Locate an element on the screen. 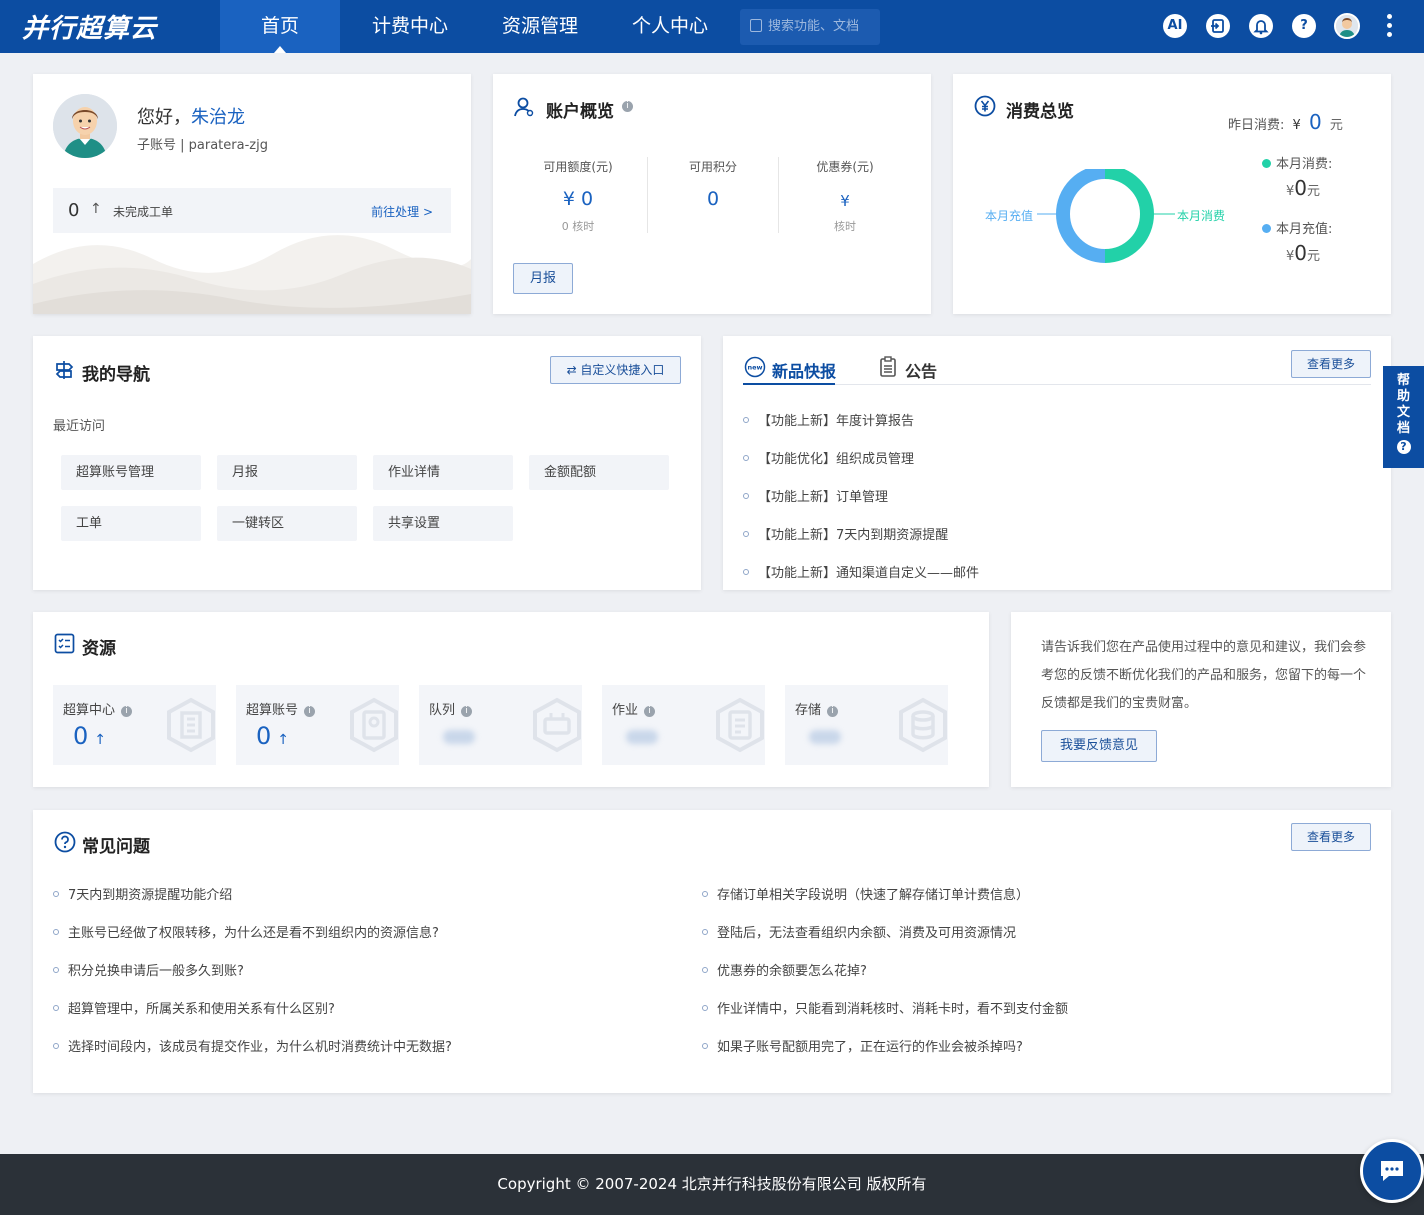 The width and height of the screenshot is (1424, 1215). user-avatar is located at coordinates (1347, 26).